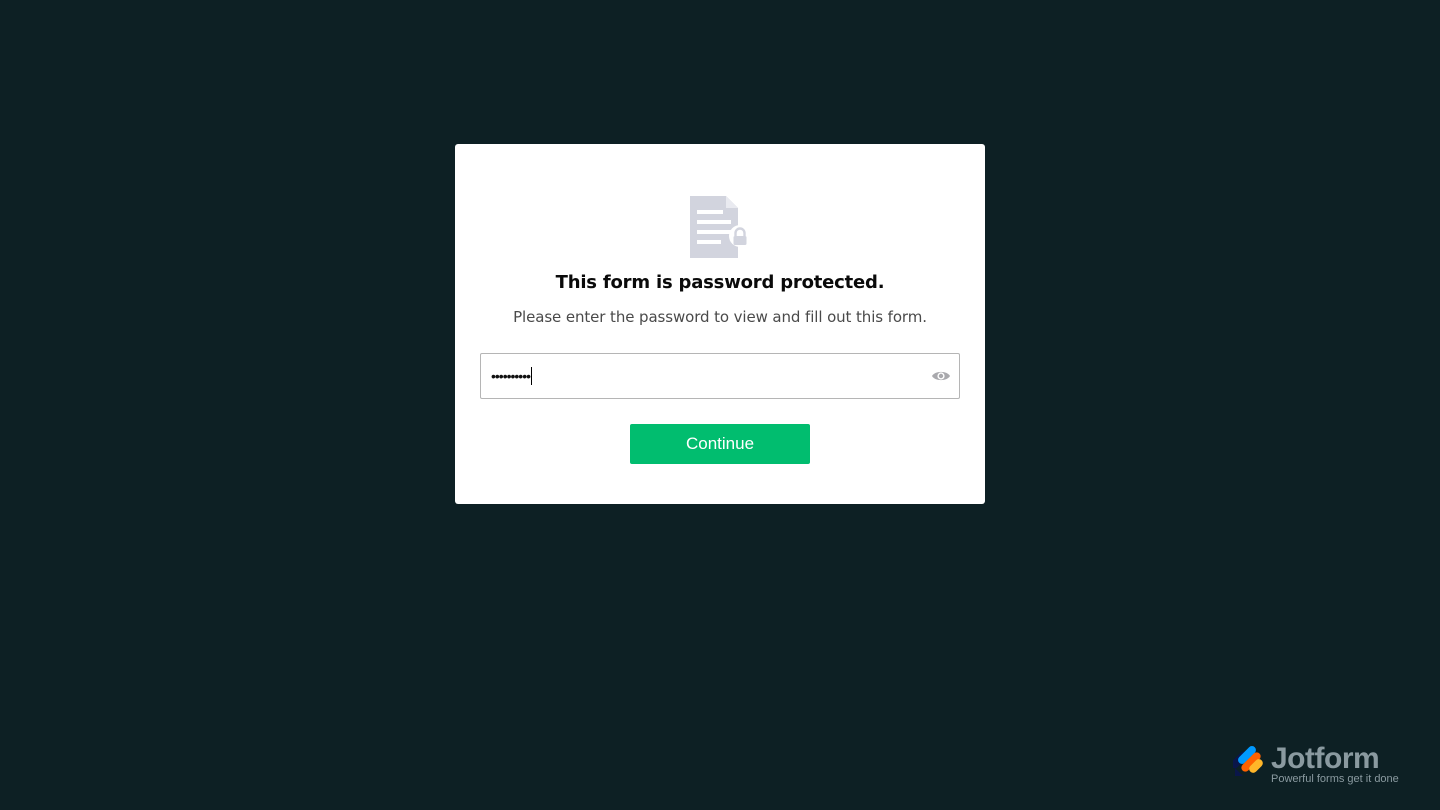 The height and width of the screenshot is (810, 1440). What do you see at coordinates (941, 376) in the screenshot?
I see `eye-icon` at bounding box center [941, 376].